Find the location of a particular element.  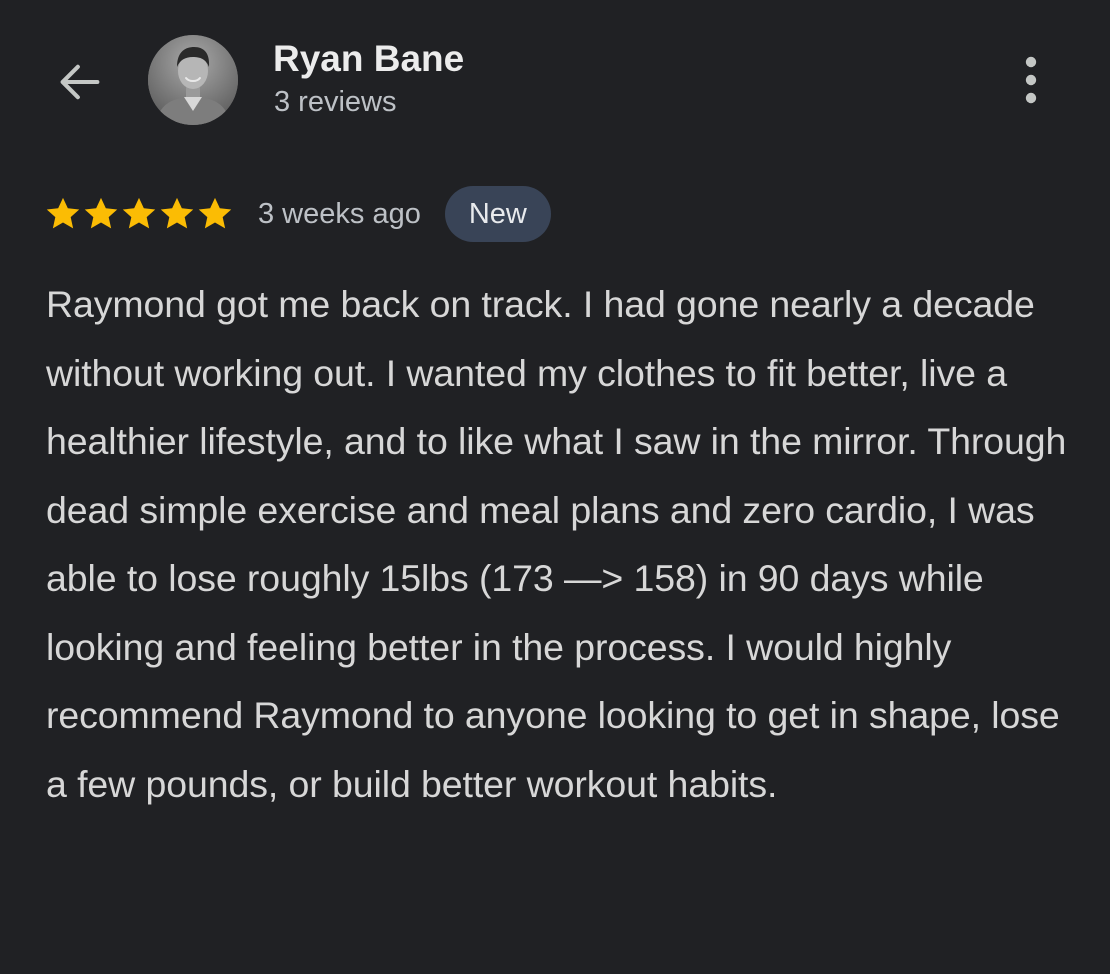

back-button is located at coordinates (80, 82).